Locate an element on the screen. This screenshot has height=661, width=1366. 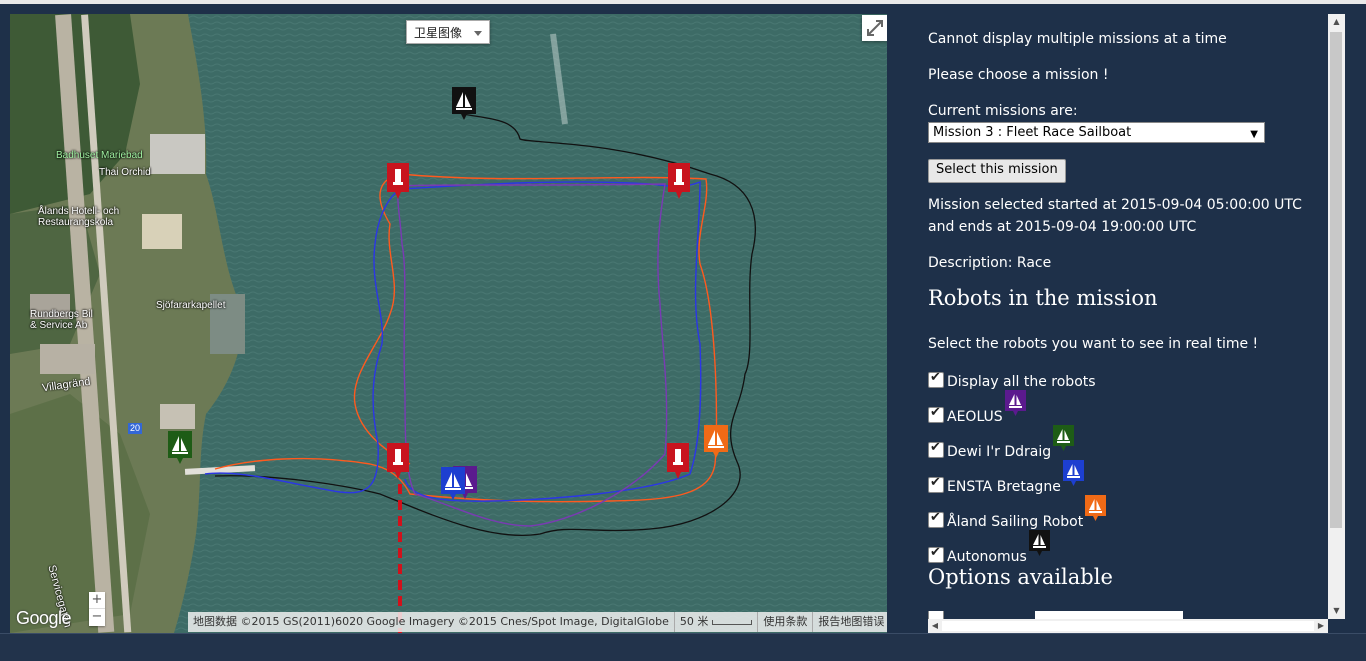
robot-row-autonomus: Autonomus is located at coordinates (989, 547).